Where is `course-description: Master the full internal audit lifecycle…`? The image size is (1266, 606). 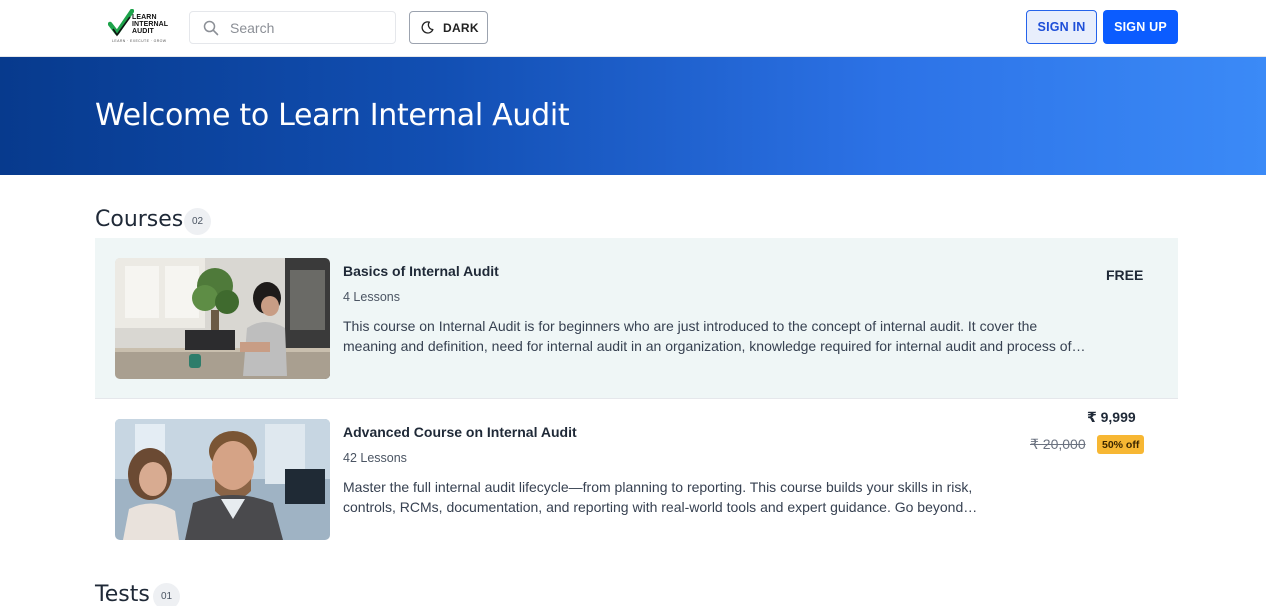
course-description: Master the full internal audit lifecycle… is located at coordinates (660, 497).